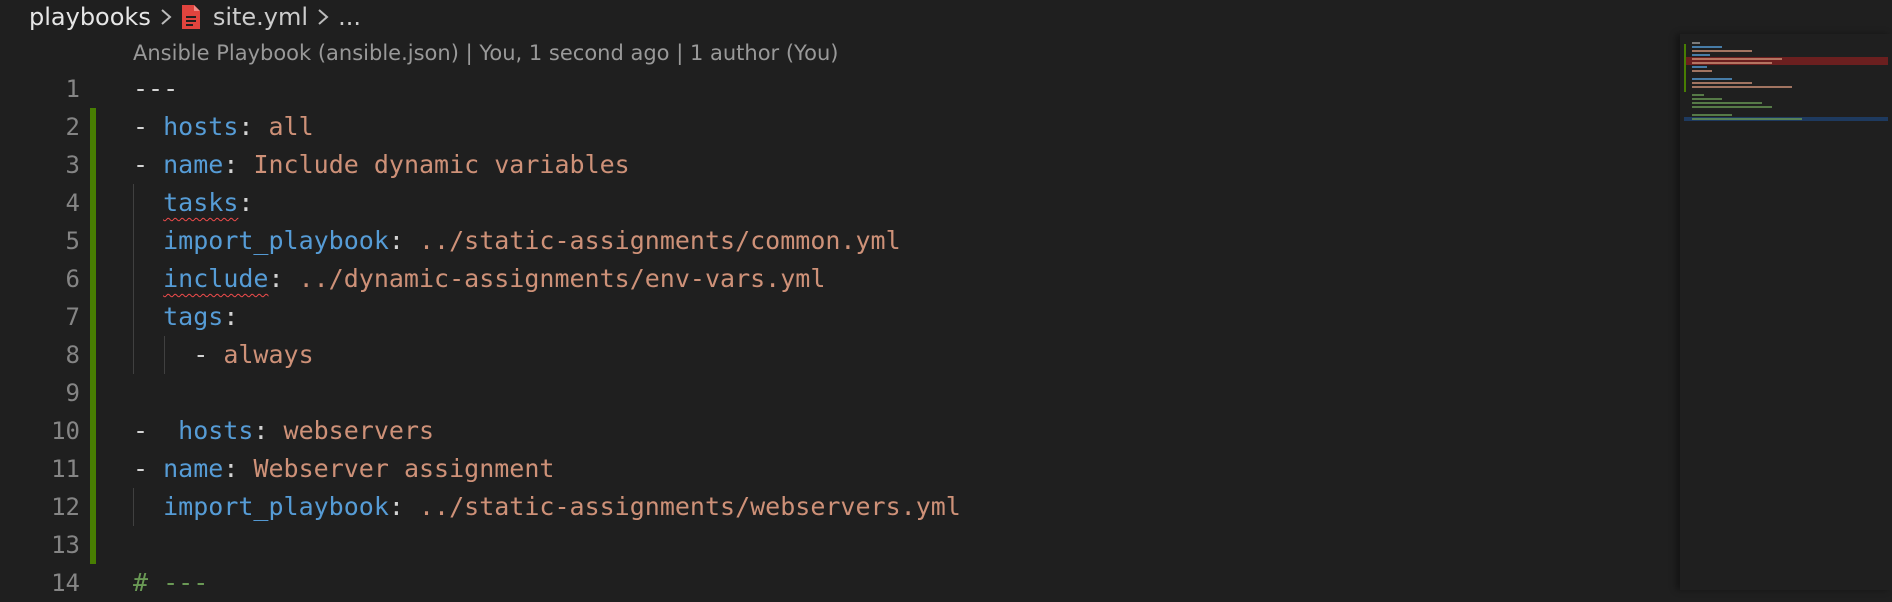 The width and height of the screenshot is (1892, 602). Describe the element at coordinates (65, 469) in the screenshot. I see `line-number: 11` at that location.